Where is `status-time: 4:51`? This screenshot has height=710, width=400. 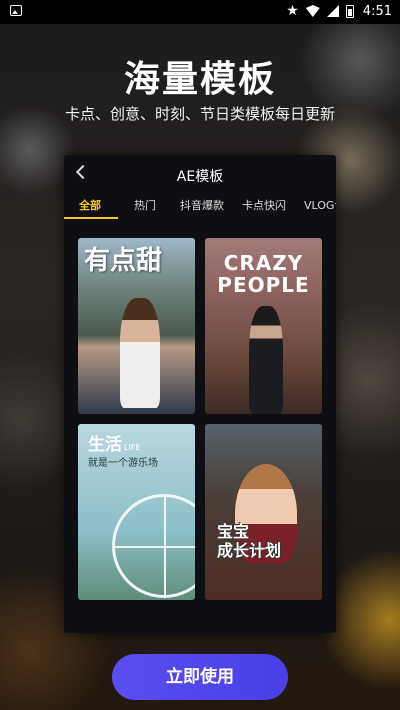
status-time: 4:51 is located at coordinates (377, 11).